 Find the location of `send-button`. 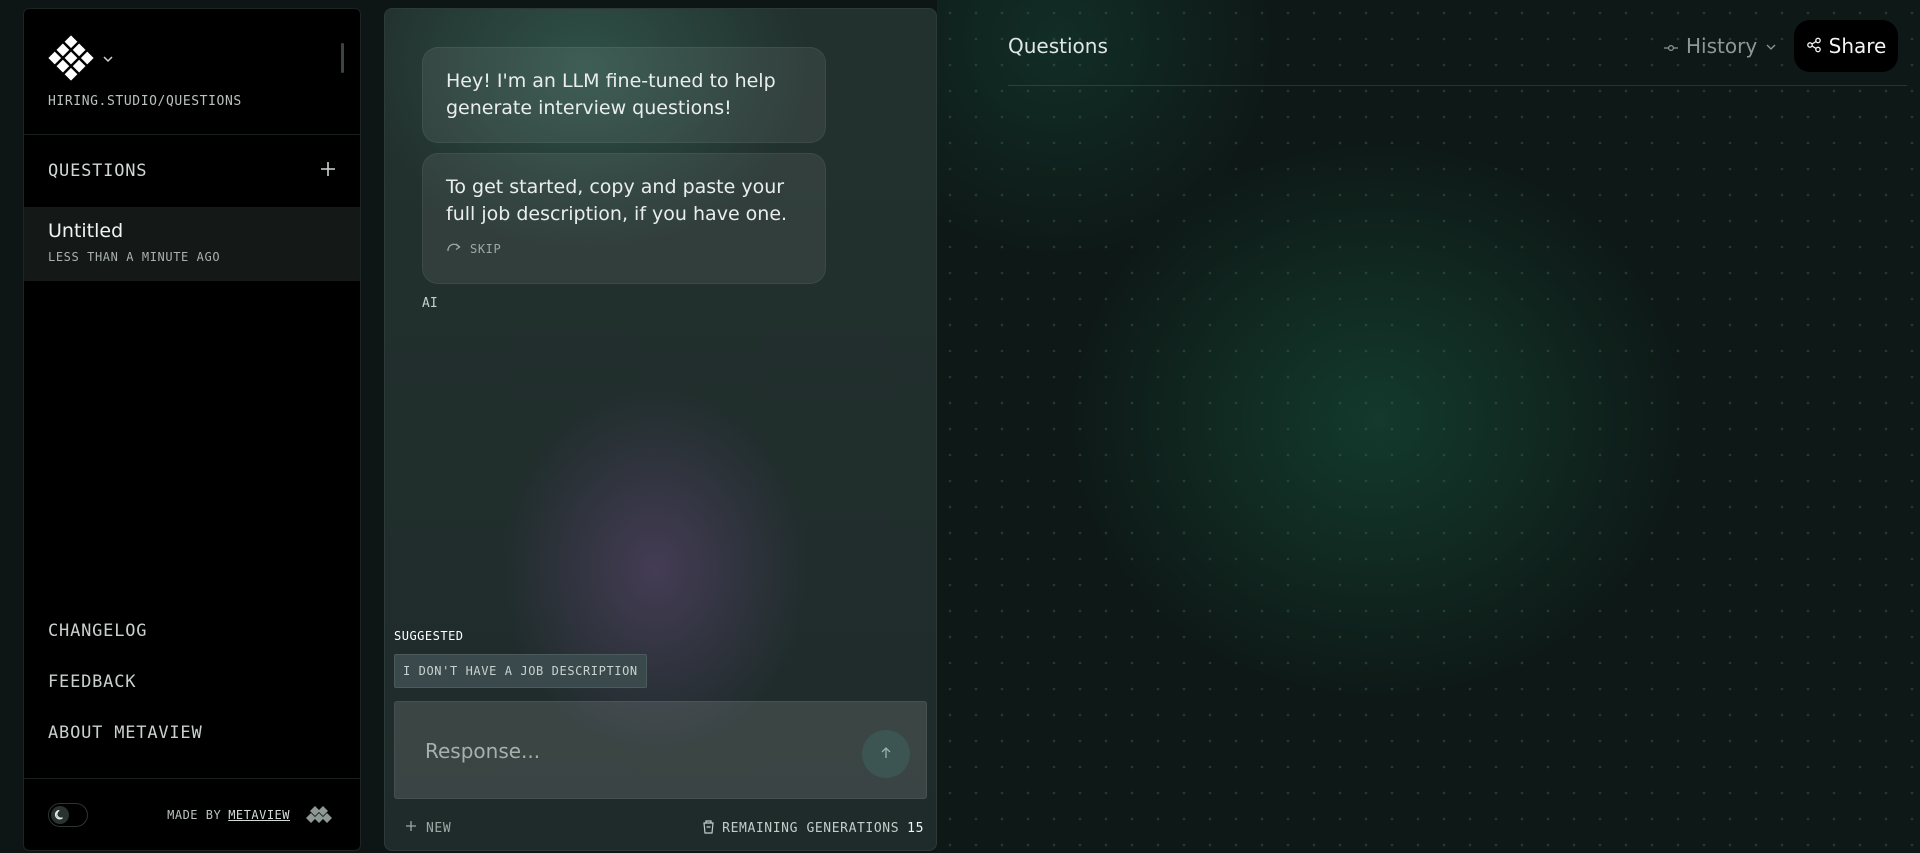

send-button is located at coordinates (886, 754).